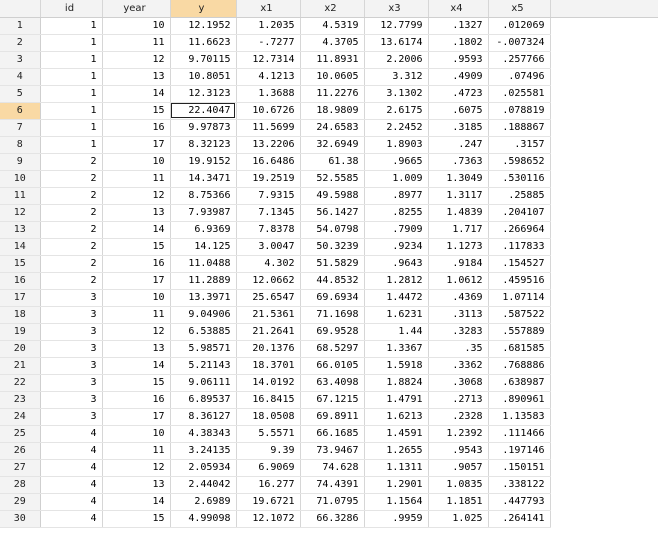 Image resolution: width=658 pixels, height=536 pixels. Describe the element at coordinates (20, 26) in the screenshot. I see `row-number: 1` at that location.